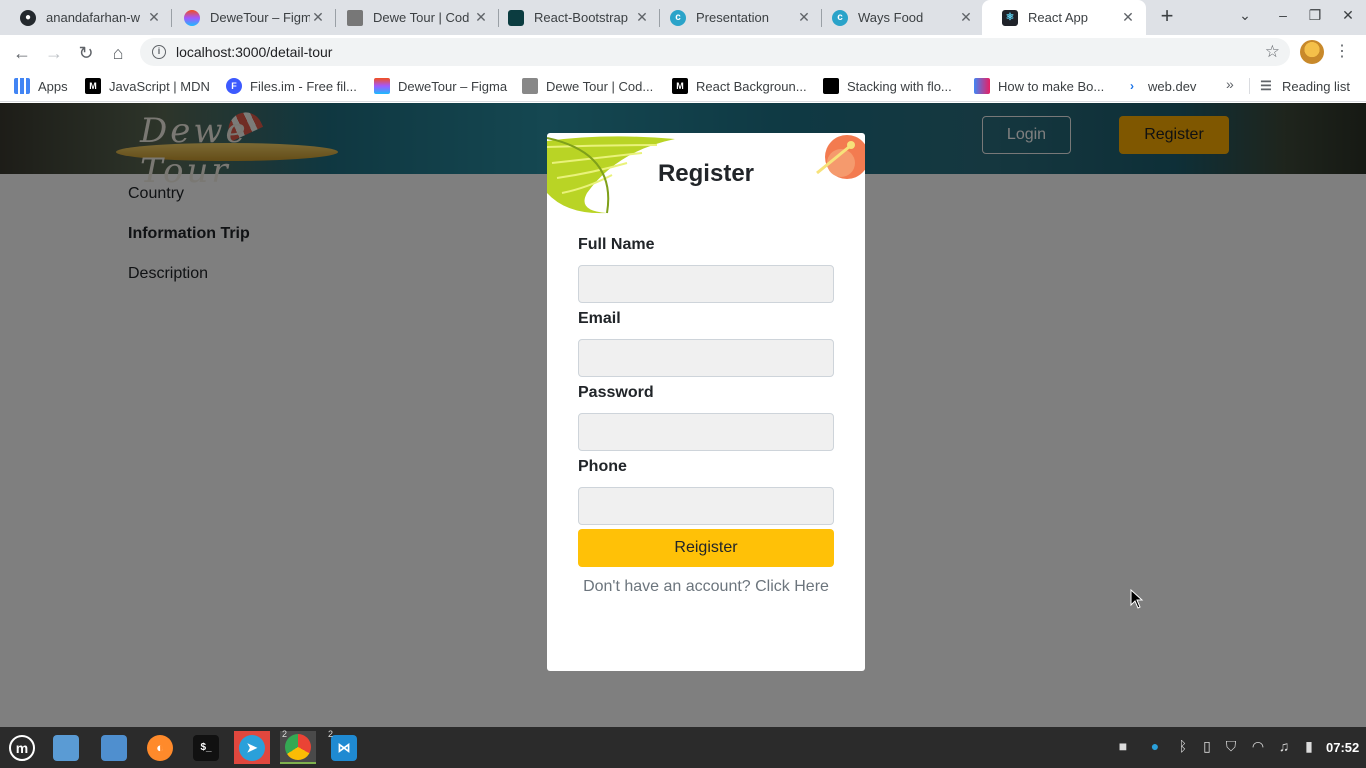 This screenshot has width=1366, height=768. What do you see at coordinates (516, 17) in the screenshot?
I see `react-bootstrap-icon` at bounding box center [516, 17].